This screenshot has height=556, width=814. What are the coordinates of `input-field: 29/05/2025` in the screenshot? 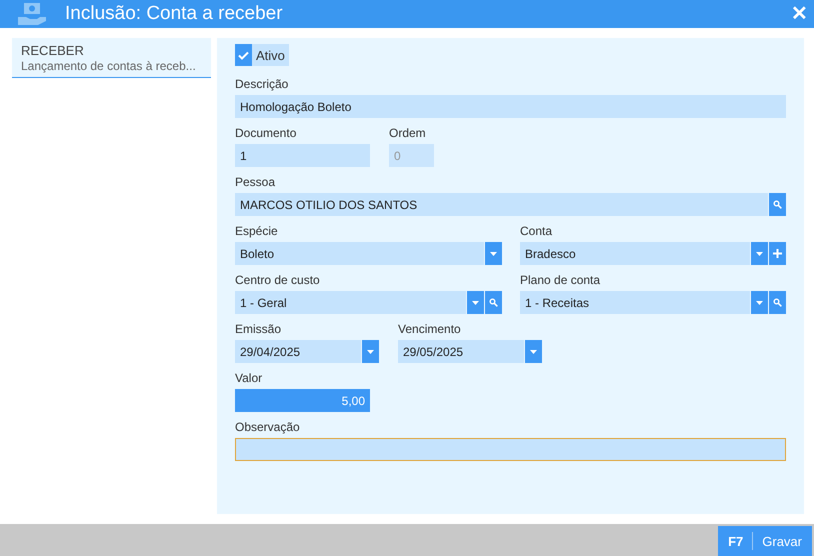 It's located at (461, 351).